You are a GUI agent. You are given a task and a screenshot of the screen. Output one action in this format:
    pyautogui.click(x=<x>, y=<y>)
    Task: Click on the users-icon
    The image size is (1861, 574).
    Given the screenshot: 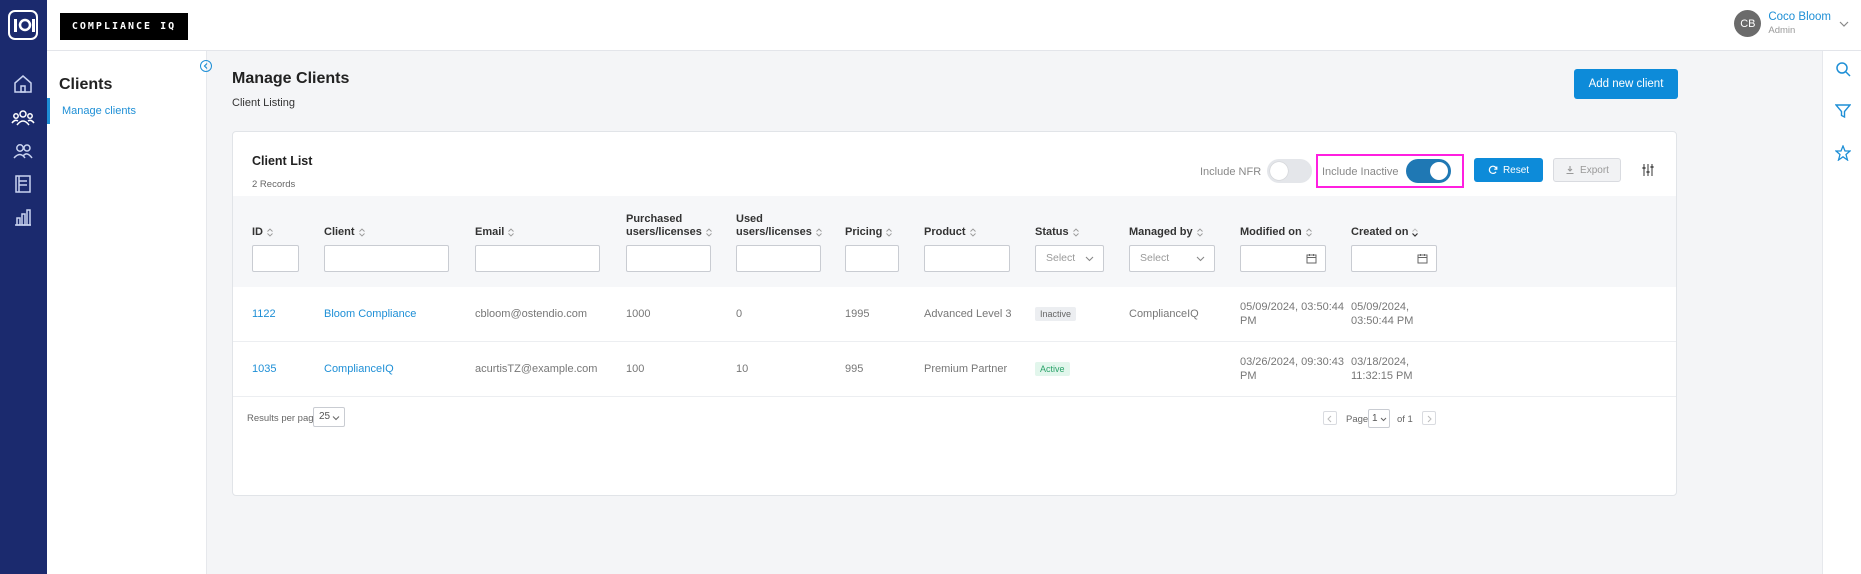 What is the action you would take?
    pyautogui.click(x=23, y=151)
    